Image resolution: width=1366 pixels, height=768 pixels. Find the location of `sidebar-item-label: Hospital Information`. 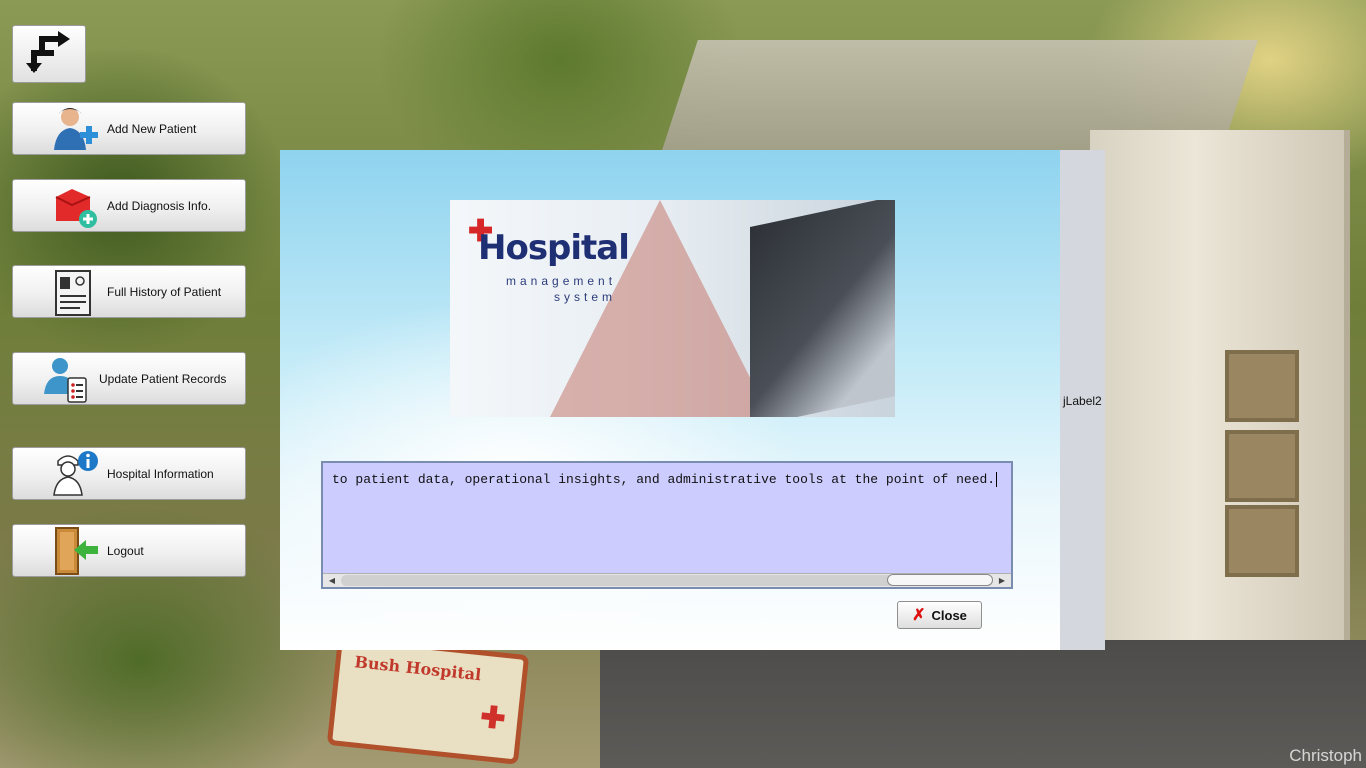

sidebar-item-label: Hospital Information is located at coordinates (160, 473).